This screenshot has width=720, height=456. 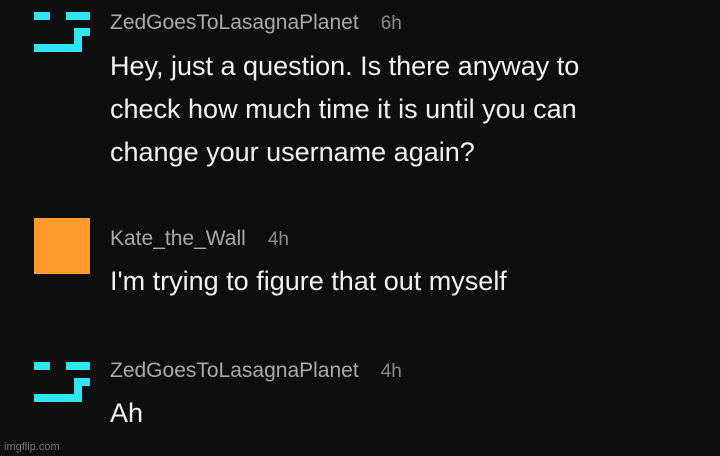 I want to click on comment-line: check how much time it is until you can, so click(x=343, y=109).